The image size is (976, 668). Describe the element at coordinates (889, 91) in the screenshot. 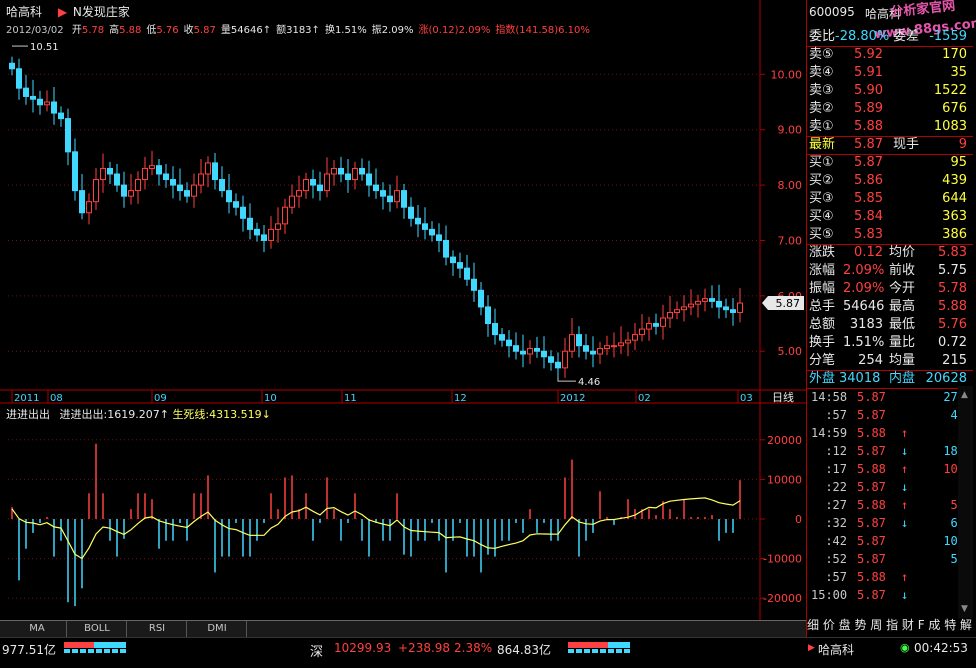

I see `sell-row: 卖③ 5.90 1522` at that location.